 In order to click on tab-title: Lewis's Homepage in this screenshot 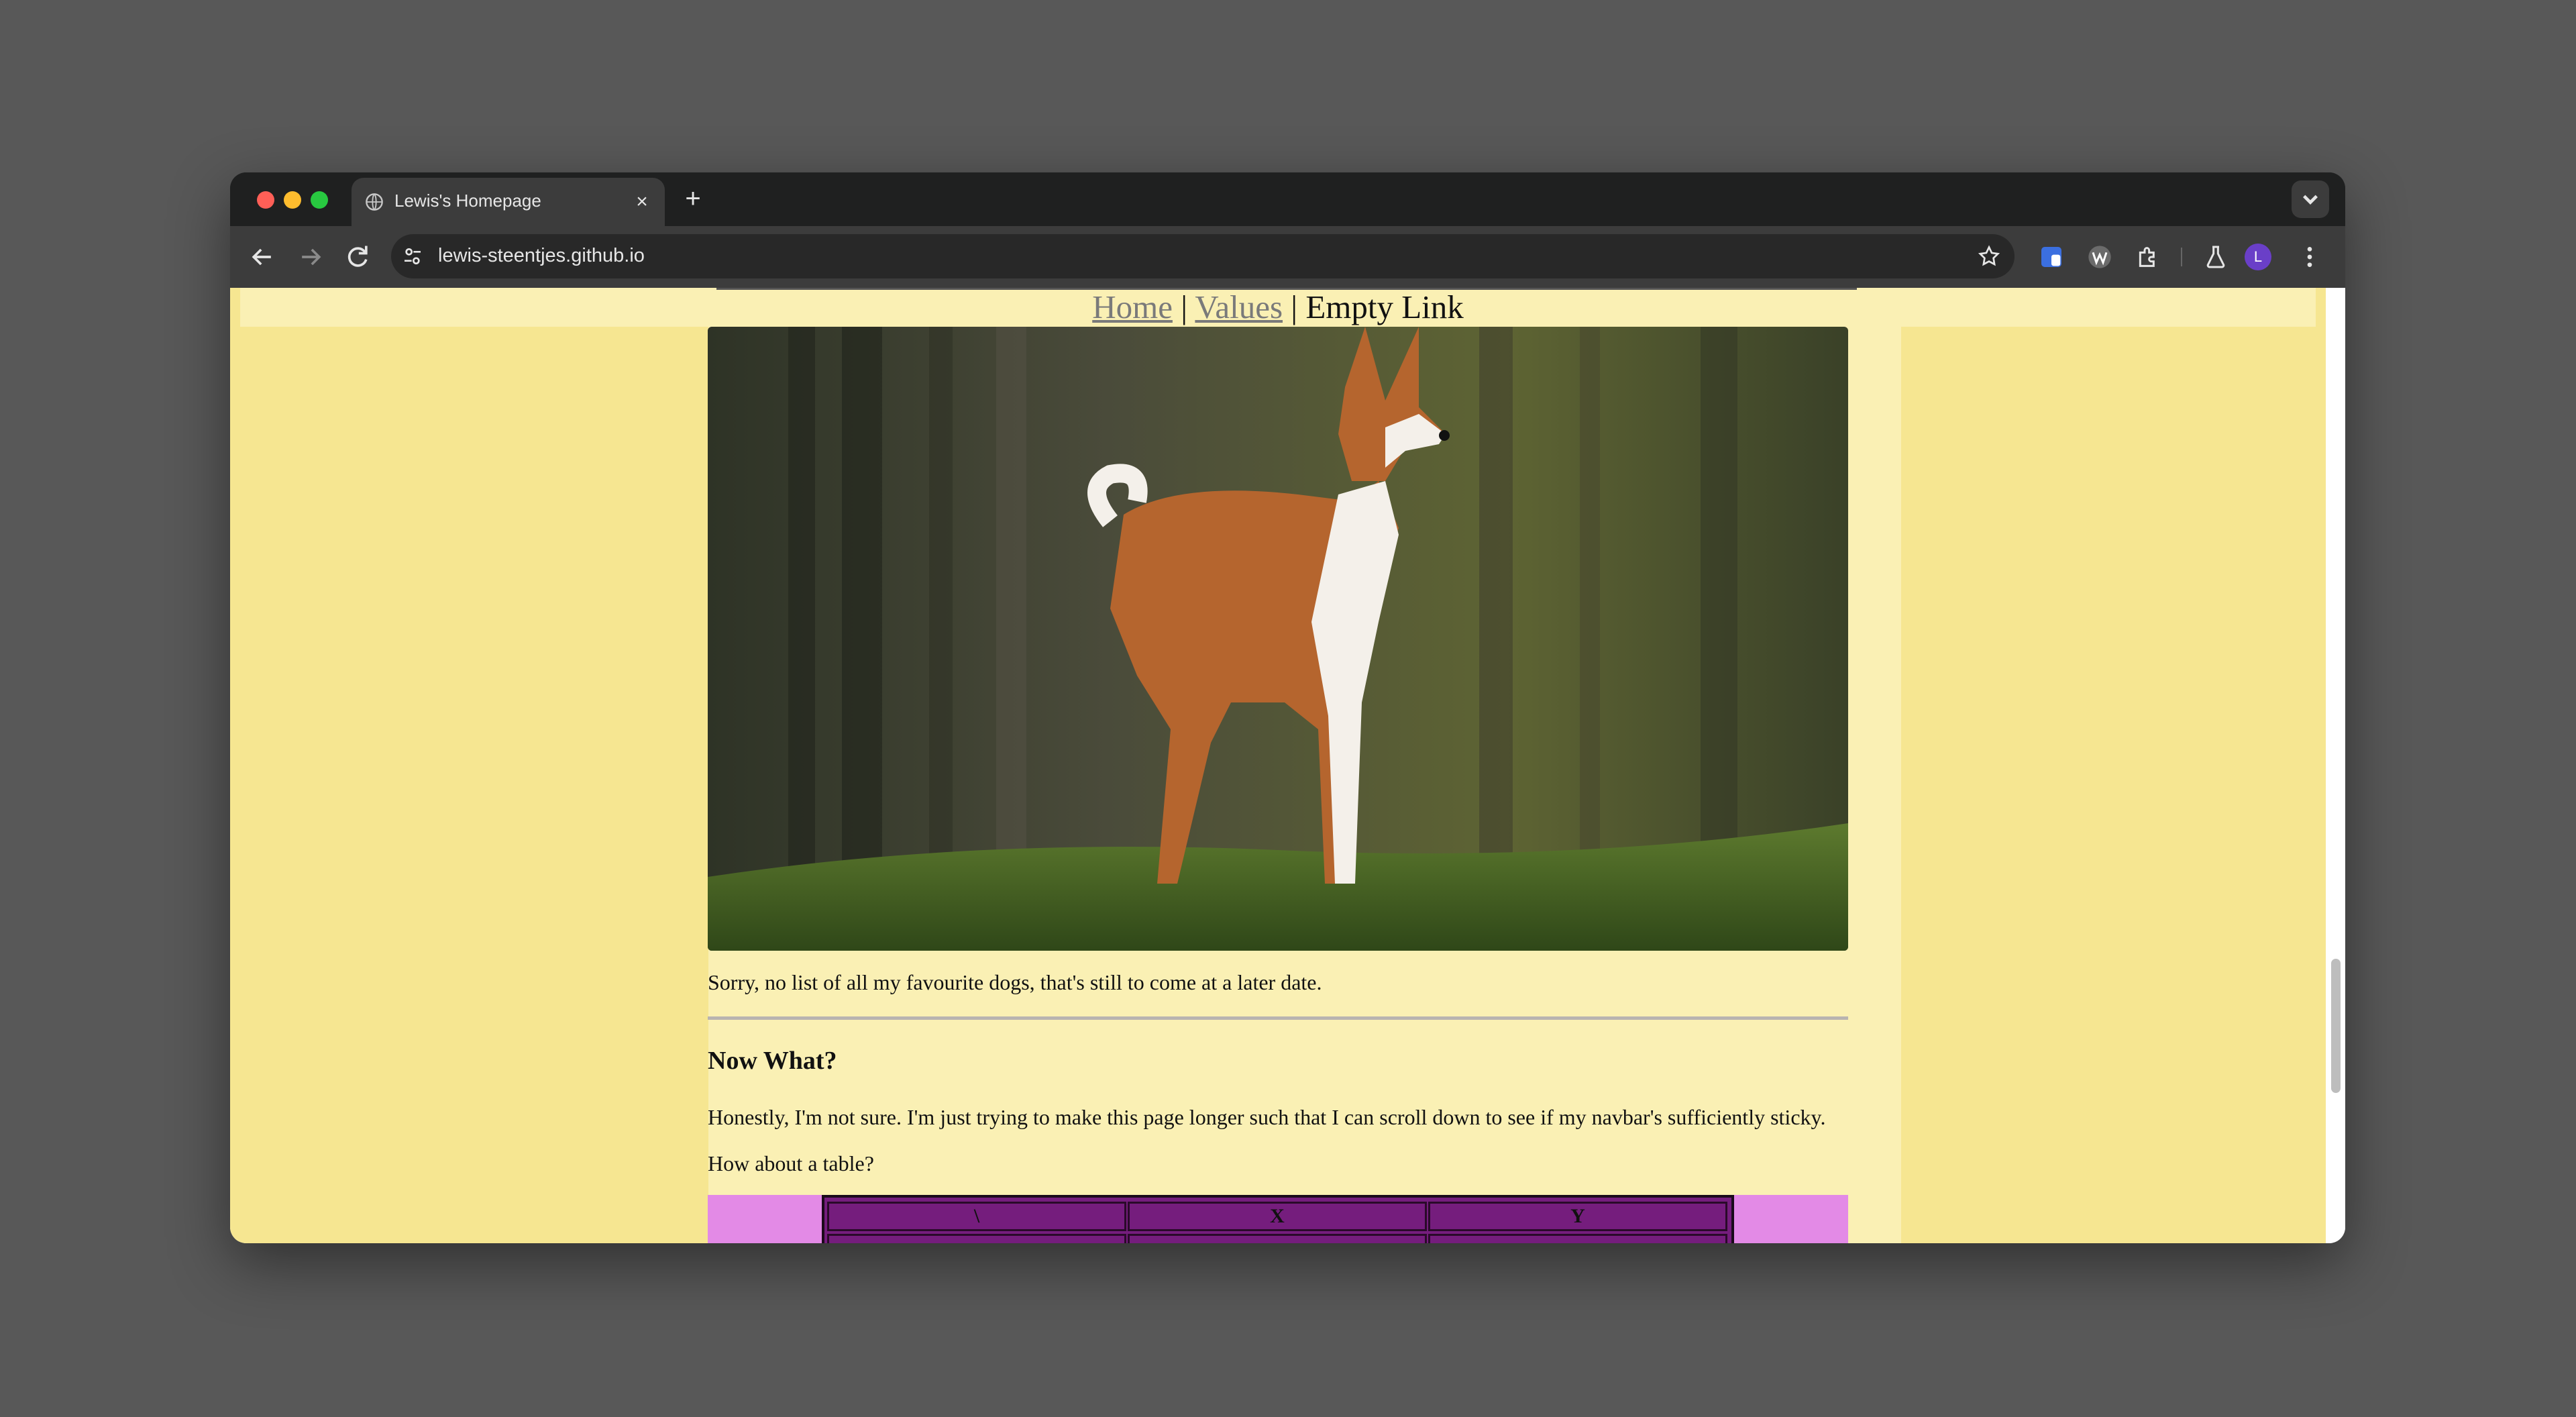, I will do `click(467, 201)`.